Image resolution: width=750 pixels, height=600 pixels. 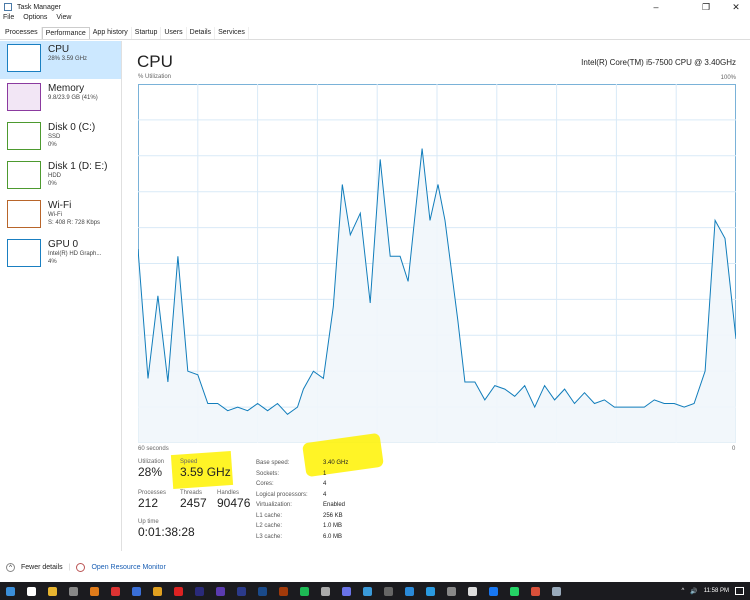 I want to click on sidebar-item-memory: Memory 9.8/23.9 GB (41%), so click(x=60, y=99).